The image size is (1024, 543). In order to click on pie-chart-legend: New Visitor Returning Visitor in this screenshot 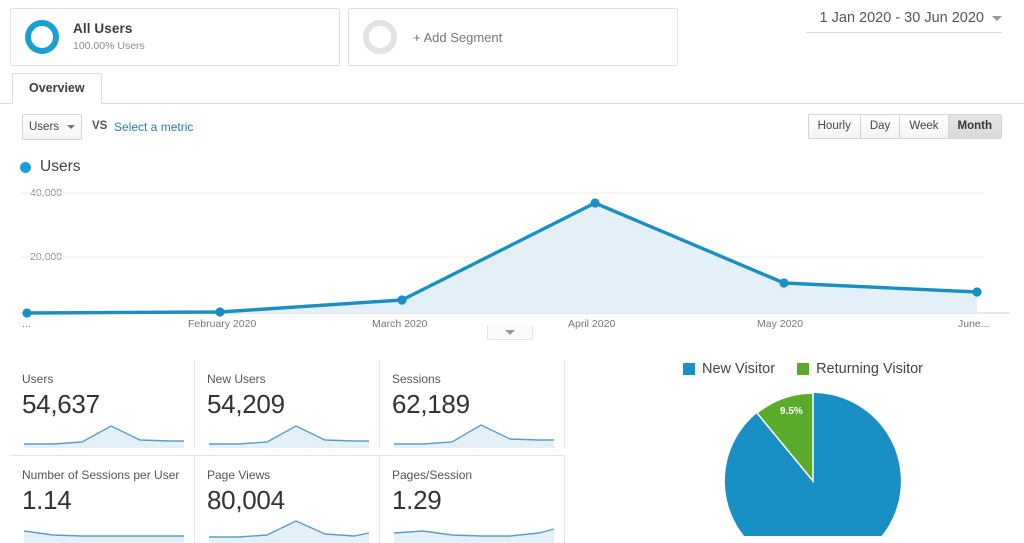, I will do `click(803, 369)`.